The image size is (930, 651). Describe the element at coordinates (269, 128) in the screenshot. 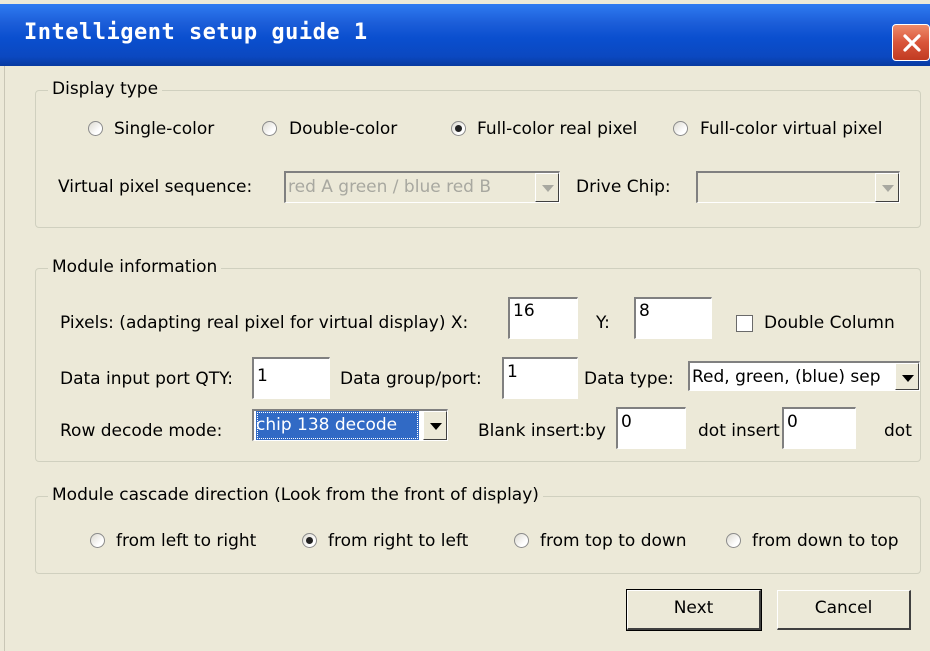

I see `radio-double-color` at that location.